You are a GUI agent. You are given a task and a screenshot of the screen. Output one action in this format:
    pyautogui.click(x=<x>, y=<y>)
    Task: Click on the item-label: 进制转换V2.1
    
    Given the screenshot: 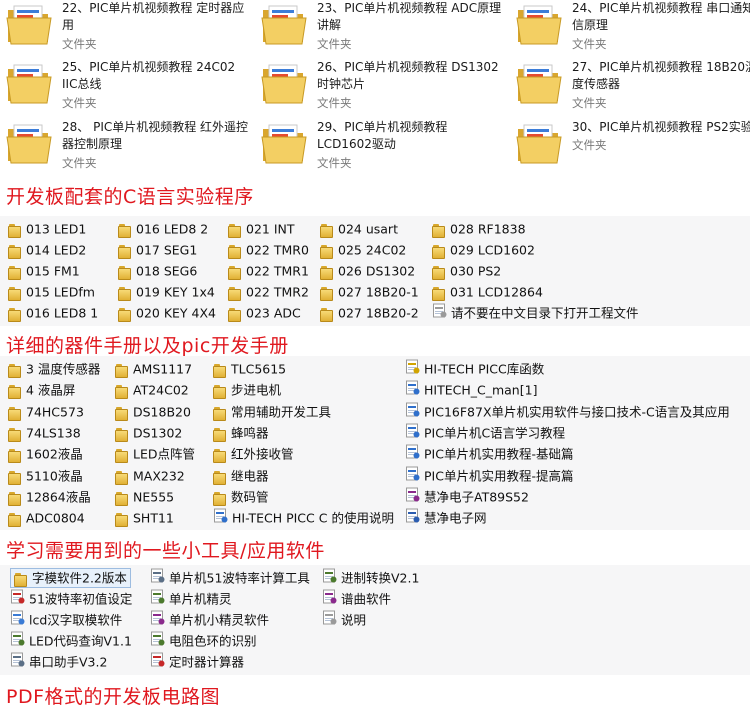 What is the action you would take?
    pyautogui.click(x=380, y=578)
    